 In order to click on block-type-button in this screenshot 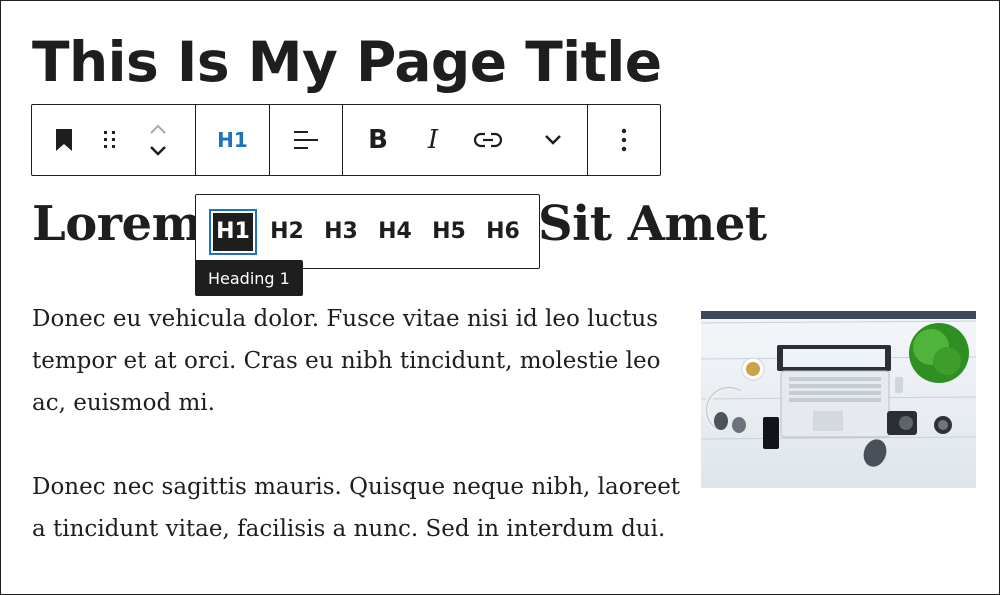, I will do `click(64, 140)`.